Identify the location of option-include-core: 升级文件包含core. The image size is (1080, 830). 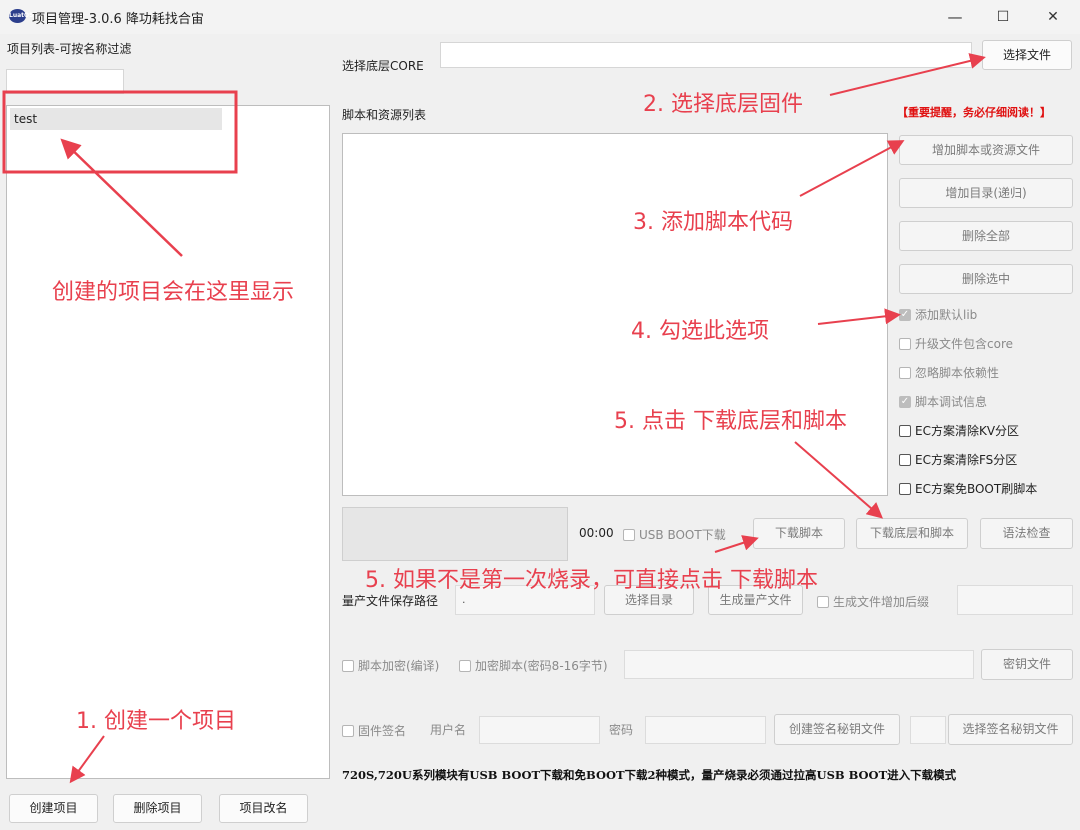
(956, 343).